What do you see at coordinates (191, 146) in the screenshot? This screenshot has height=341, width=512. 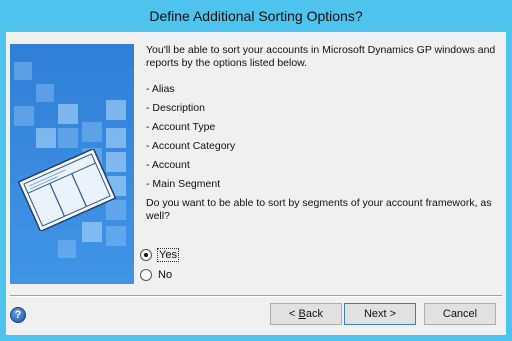 I see `list-item: - Account Category` at bounding box center [191, 146].